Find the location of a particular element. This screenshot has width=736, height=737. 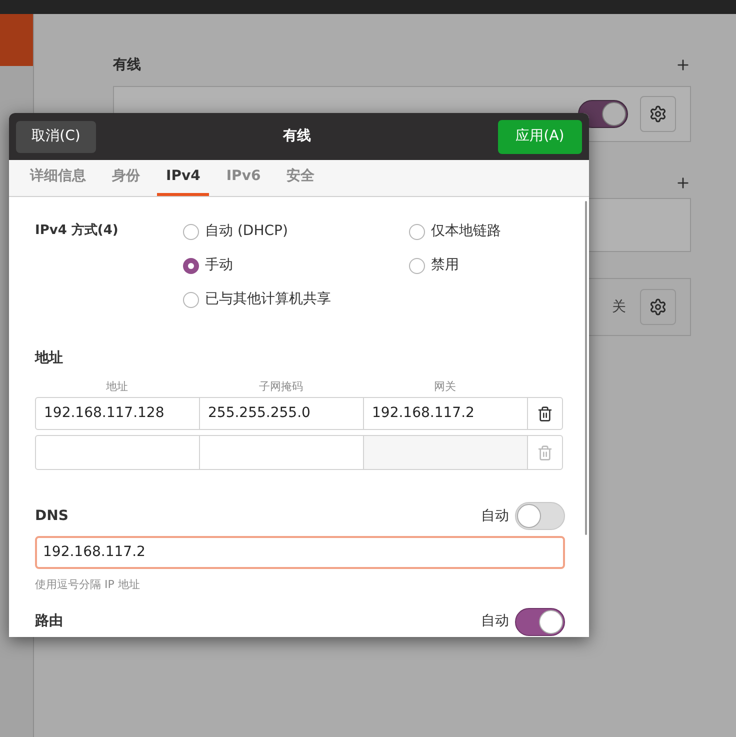

radio-option: 手动 is located at coordinates (208, 265).